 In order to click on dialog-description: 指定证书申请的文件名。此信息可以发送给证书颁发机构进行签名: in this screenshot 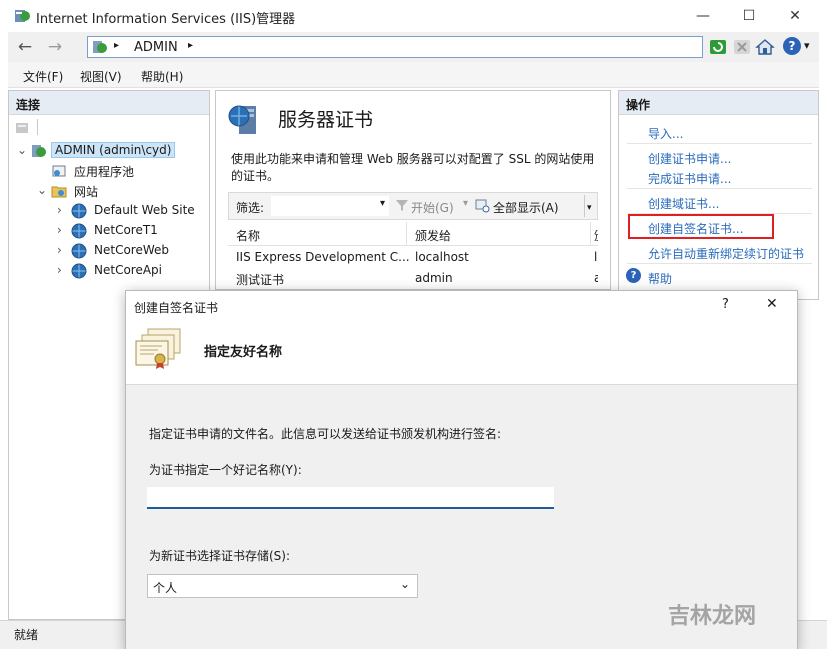, I will do `click(325, 434)`.